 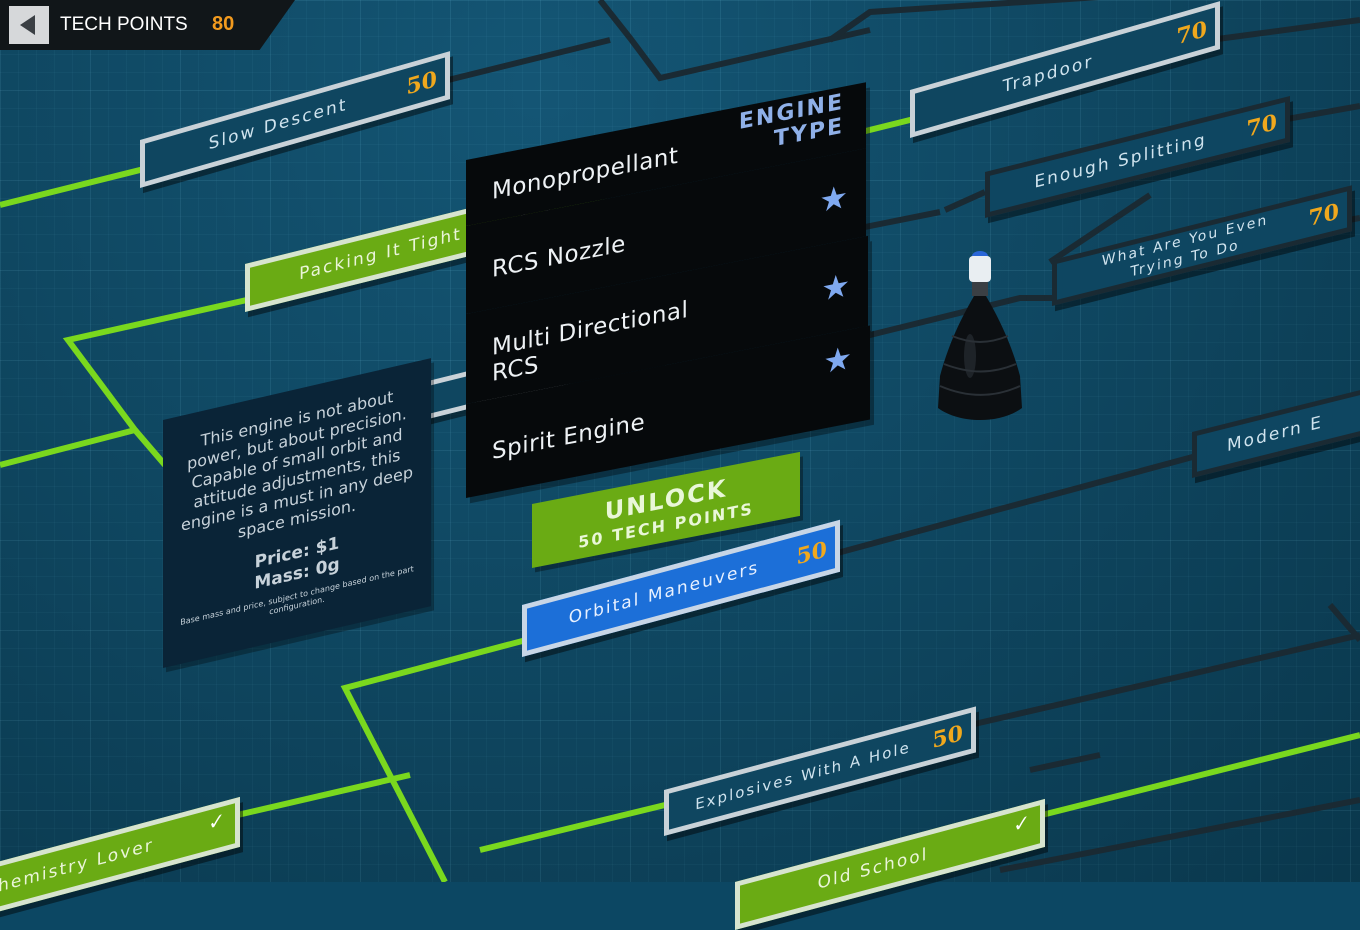 What do you see at coordinates (124, 24) in the screenshot?
I see `tech-points-label: TECH POINTS` at bounding box center [124, 24].